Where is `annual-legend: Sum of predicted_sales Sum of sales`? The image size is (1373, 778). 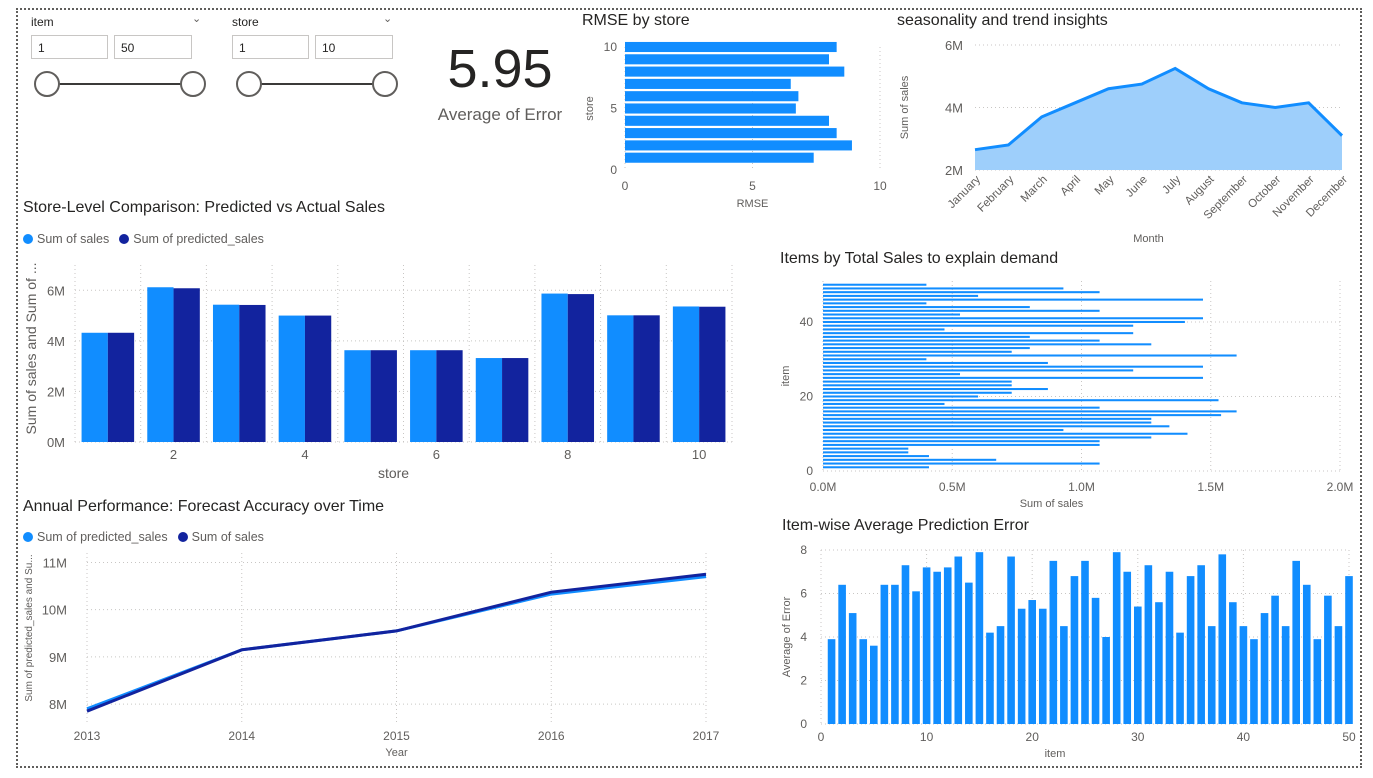 annual-legend: Sum of predicted_sales Sum of sales is located at coordinates (143, 537).